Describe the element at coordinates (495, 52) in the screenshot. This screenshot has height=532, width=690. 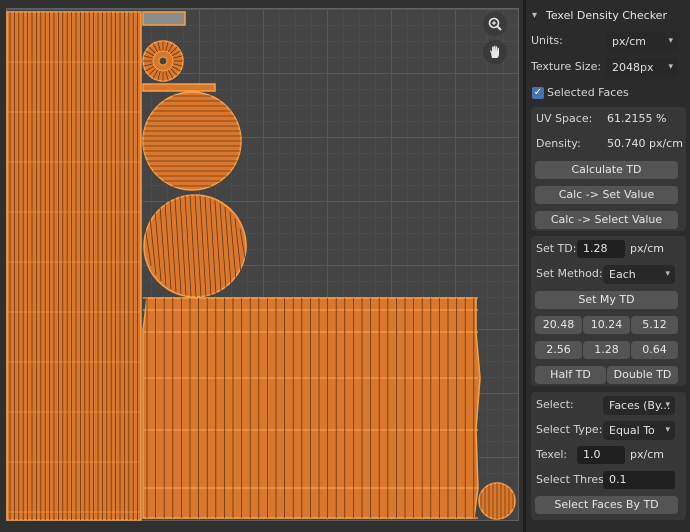
I see `hand-icon` at that location.